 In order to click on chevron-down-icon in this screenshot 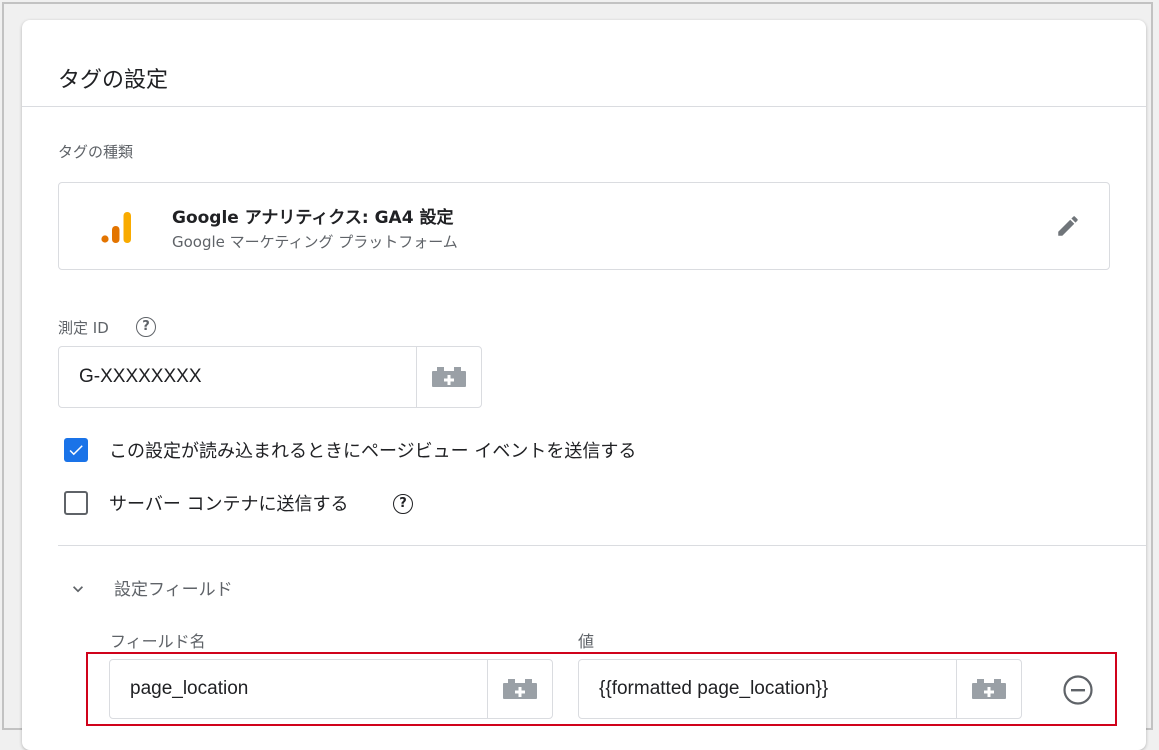, I will do `click(78, 589)`.